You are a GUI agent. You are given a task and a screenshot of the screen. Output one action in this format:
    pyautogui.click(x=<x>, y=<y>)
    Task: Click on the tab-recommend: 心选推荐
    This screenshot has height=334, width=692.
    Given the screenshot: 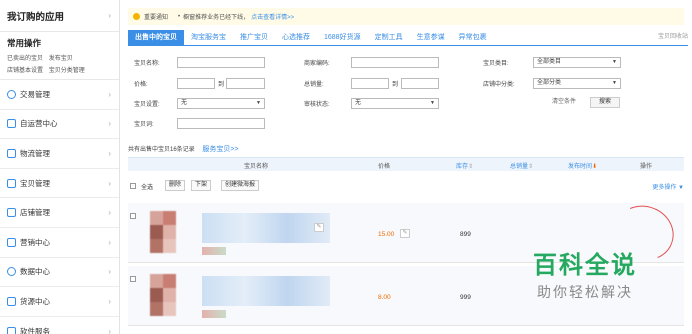 What is the action you would take?
    pyautogui.click(x=296, y=37)
    